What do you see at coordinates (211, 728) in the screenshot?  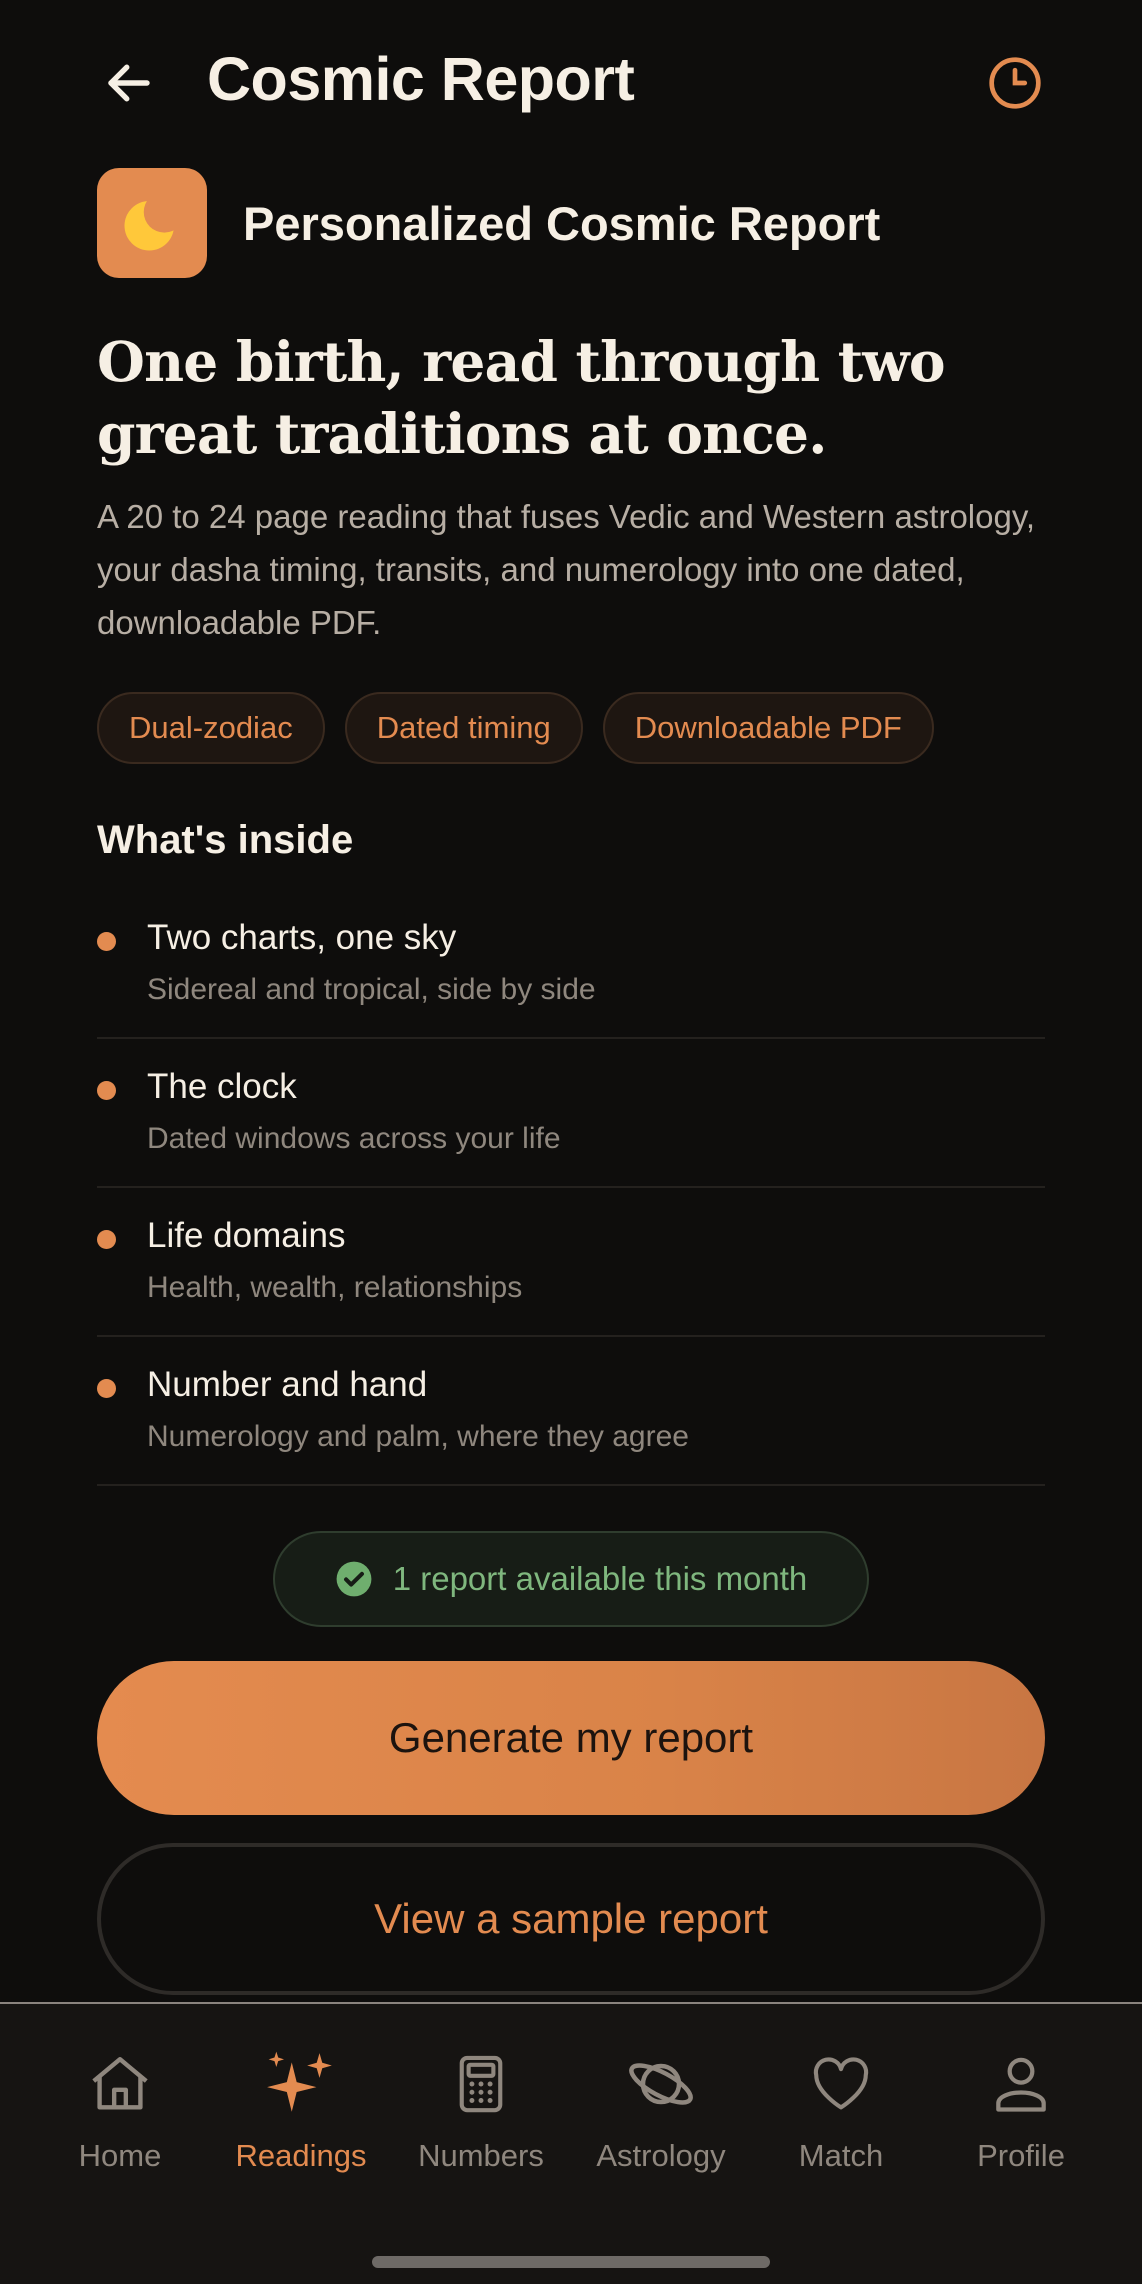 I see `chip-dual-zodiac: Dual-zodiac` at bounding box center [211, 728].